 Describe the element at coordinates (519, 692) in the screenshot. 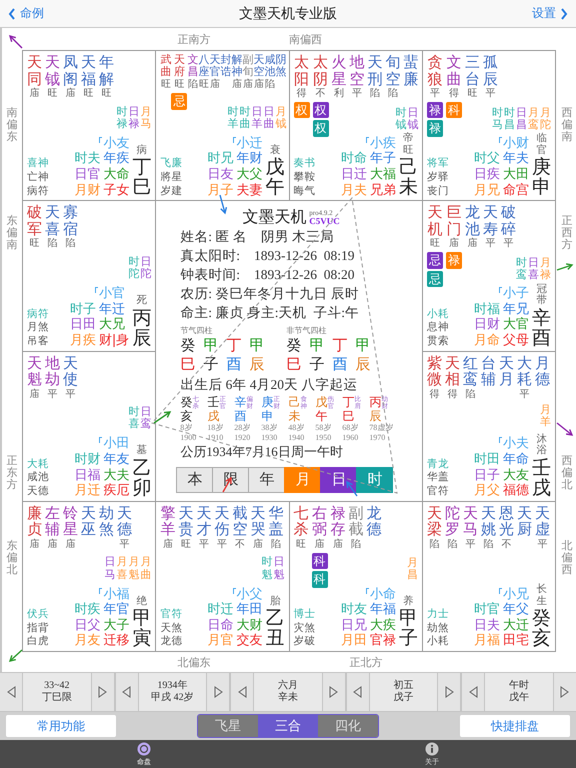

I see `period-button: 午时 戊午` at that location.